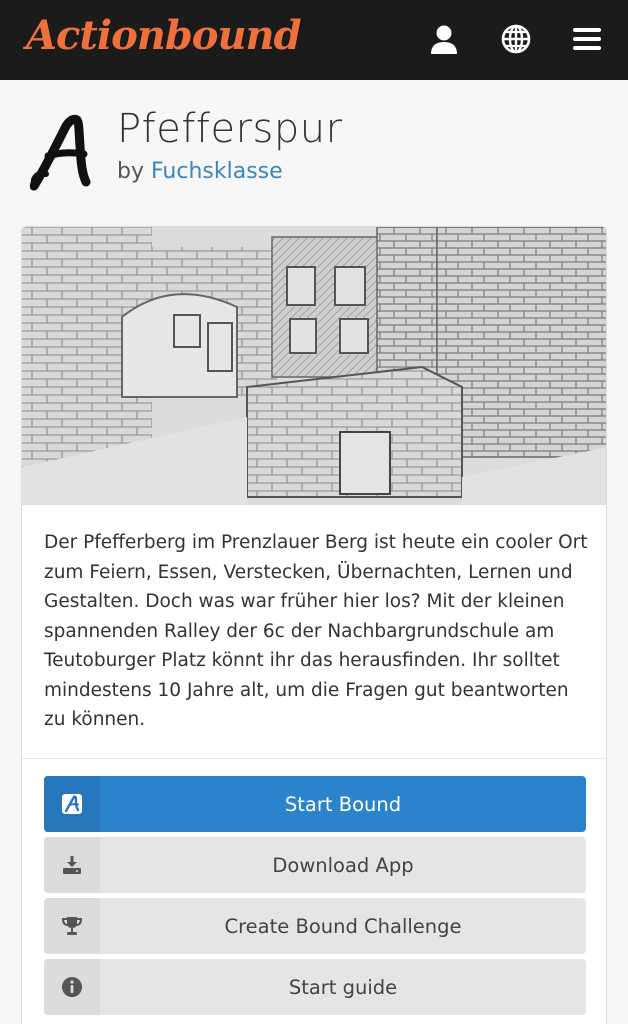 The image size is (628, 1024). What do you see at coordinates (164, 35) in the screenshot?
I see `actionbound-logo: Actionbound` at bounding box center [164, 35].